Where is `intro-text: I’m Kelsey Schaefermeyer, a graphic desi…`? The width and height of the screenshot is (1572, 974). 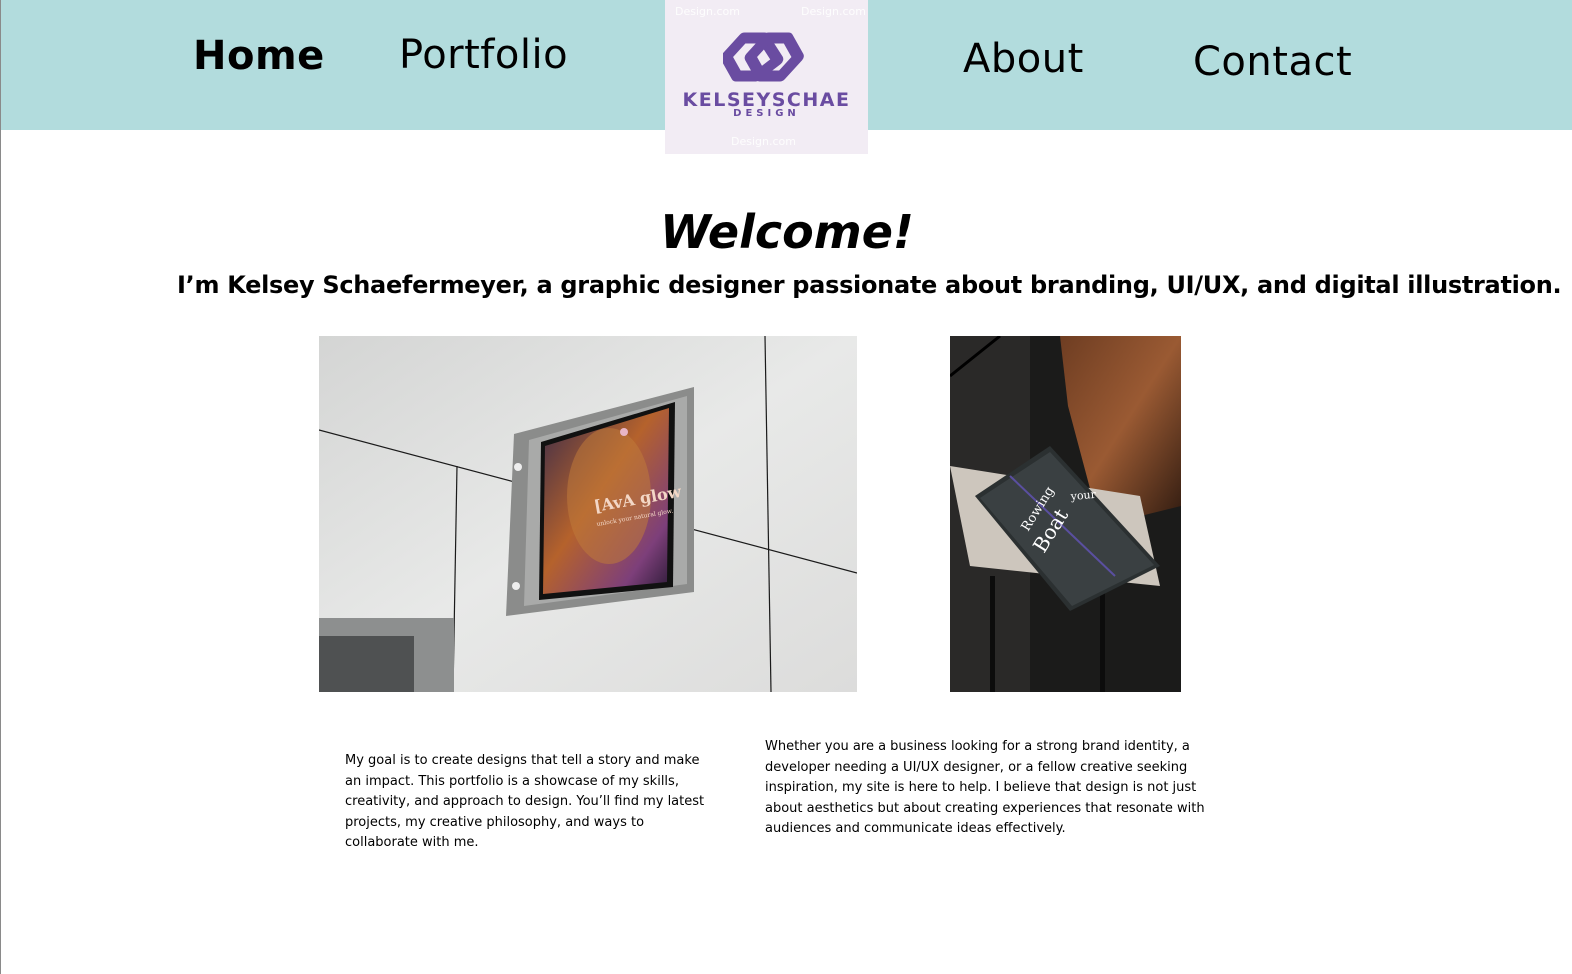
intro-text: I’m Kelsey Schaefermeyer, a graphic desi… is located at coordinates (869, 285).